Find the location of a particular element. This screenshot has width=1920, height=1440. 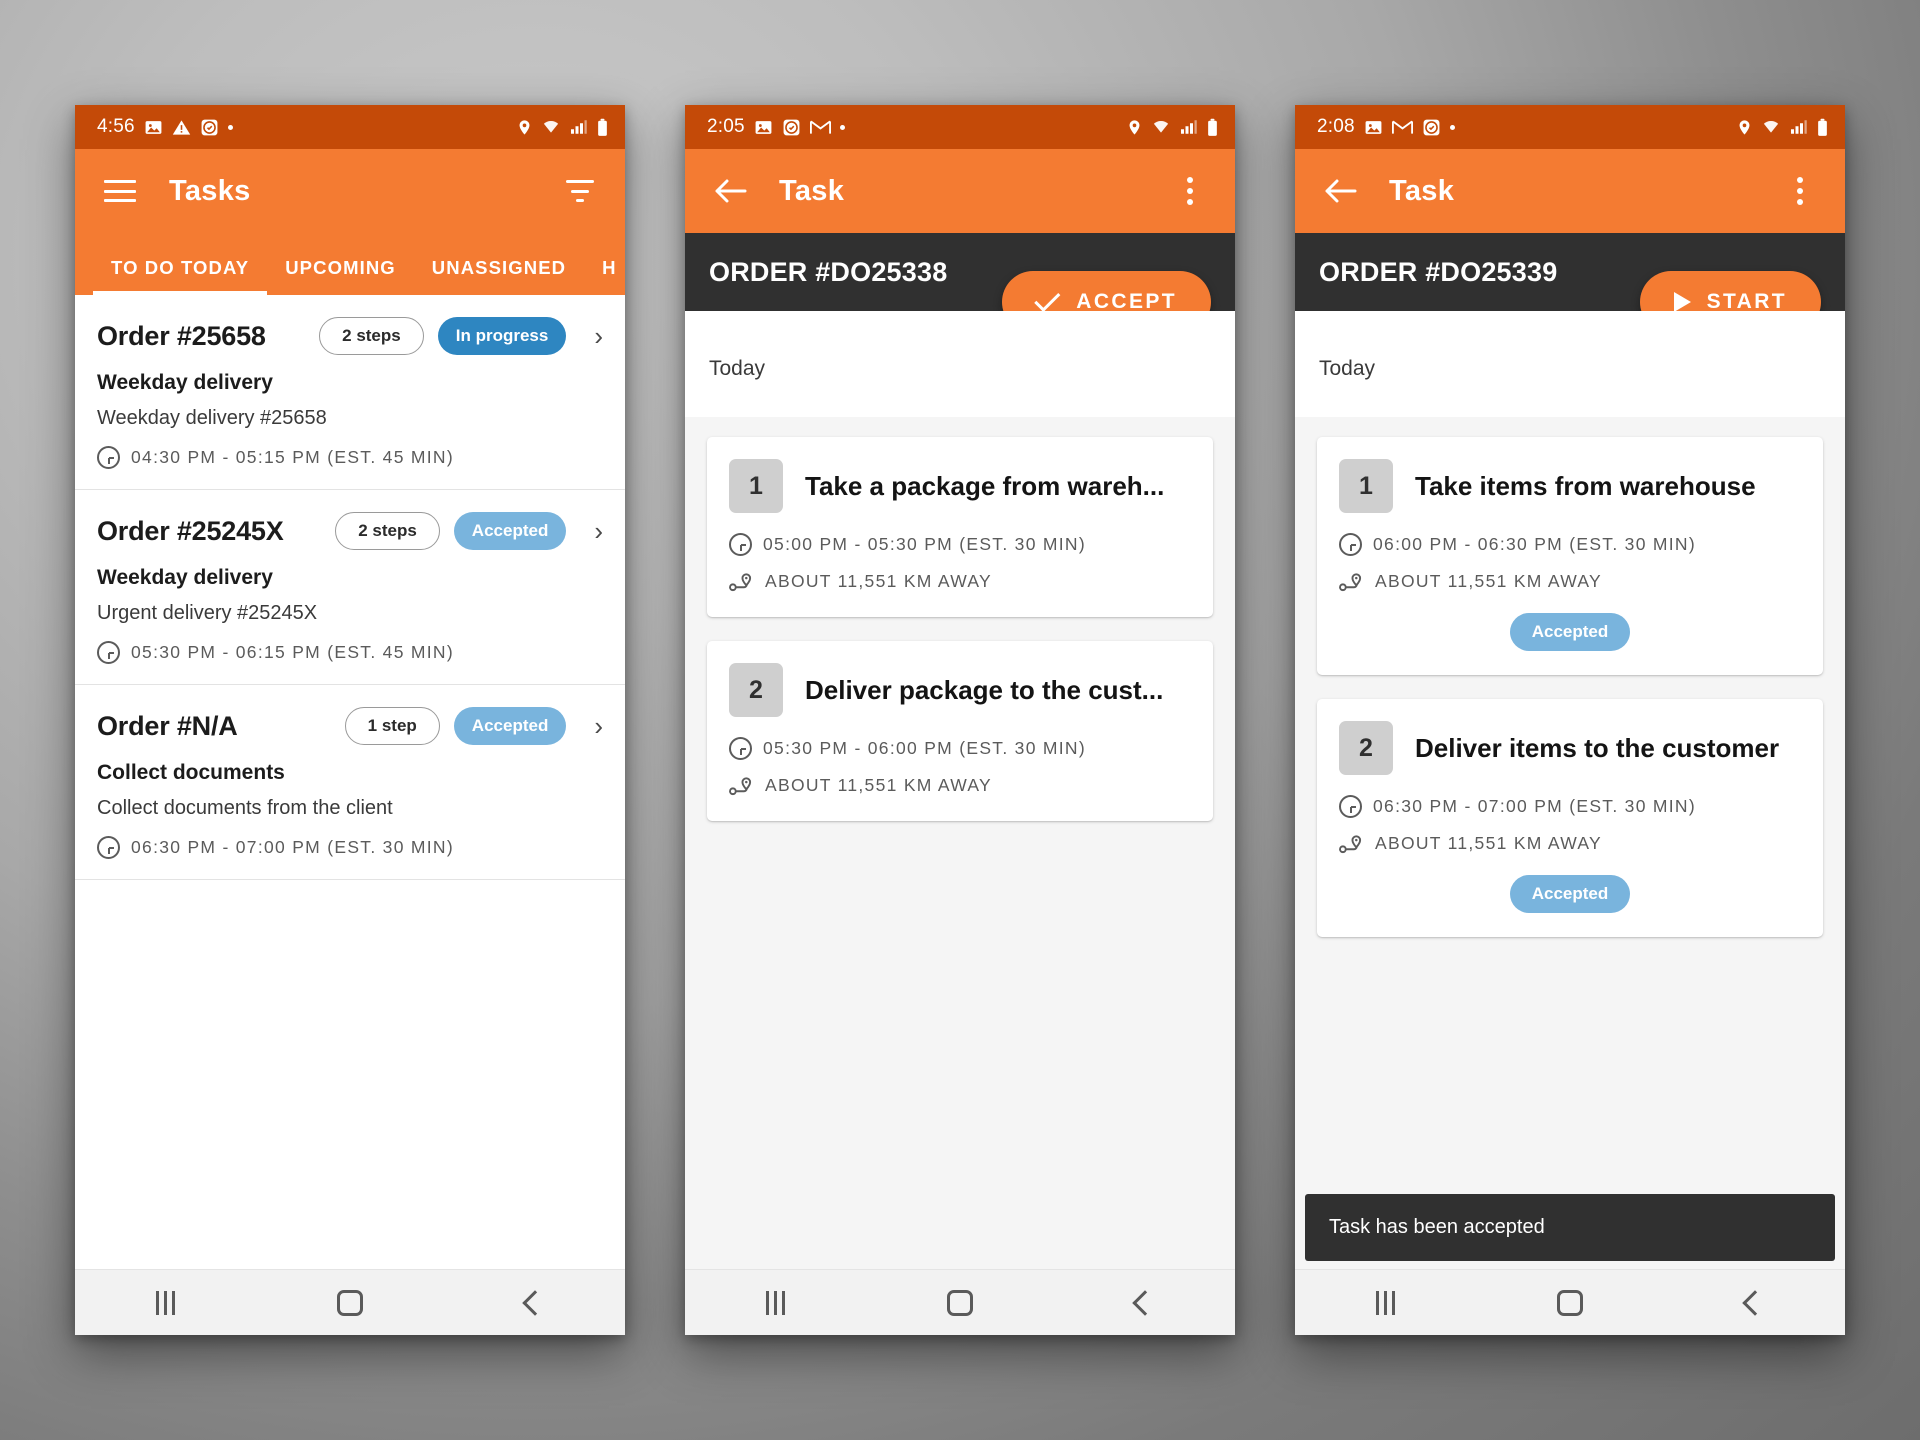

steps-chip: 1 step is located at coordinates (392, 726).